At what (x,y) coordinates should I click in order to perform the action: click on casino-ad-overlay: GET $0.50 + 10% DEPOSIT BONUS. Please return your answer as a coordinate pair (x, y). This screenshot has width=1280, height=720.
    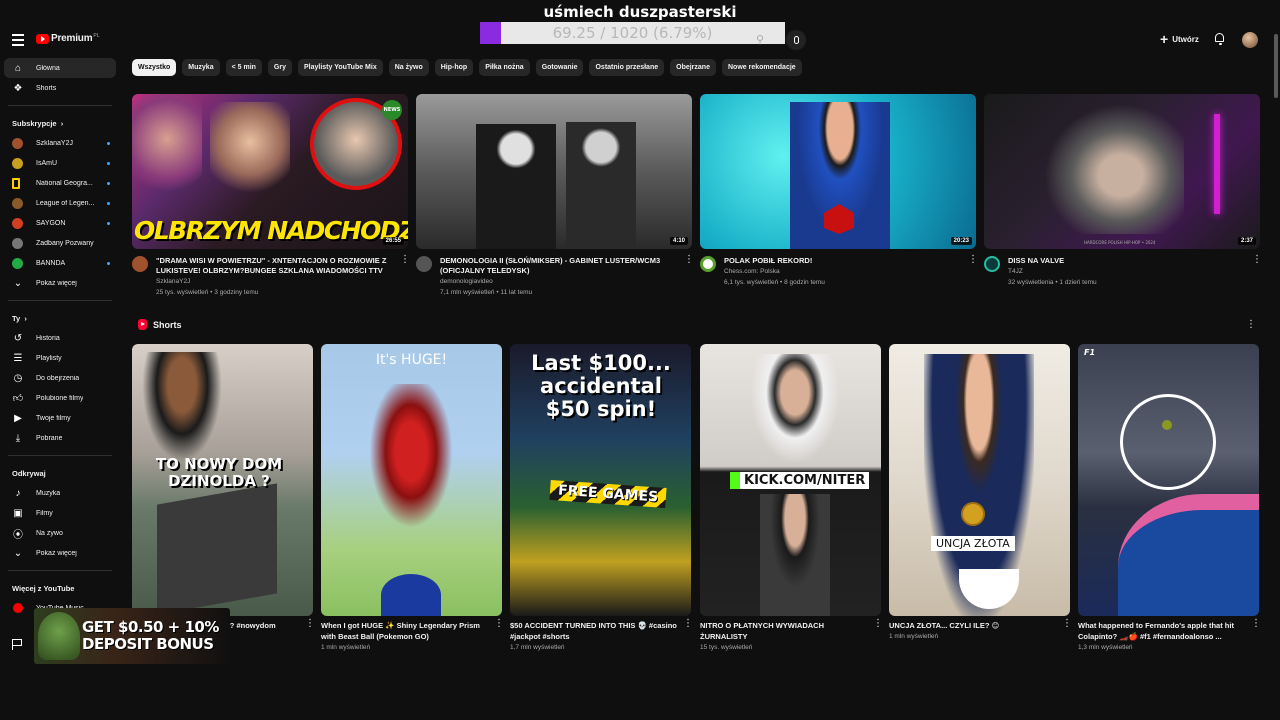
    Looking at the image, I should click on (132, 636).